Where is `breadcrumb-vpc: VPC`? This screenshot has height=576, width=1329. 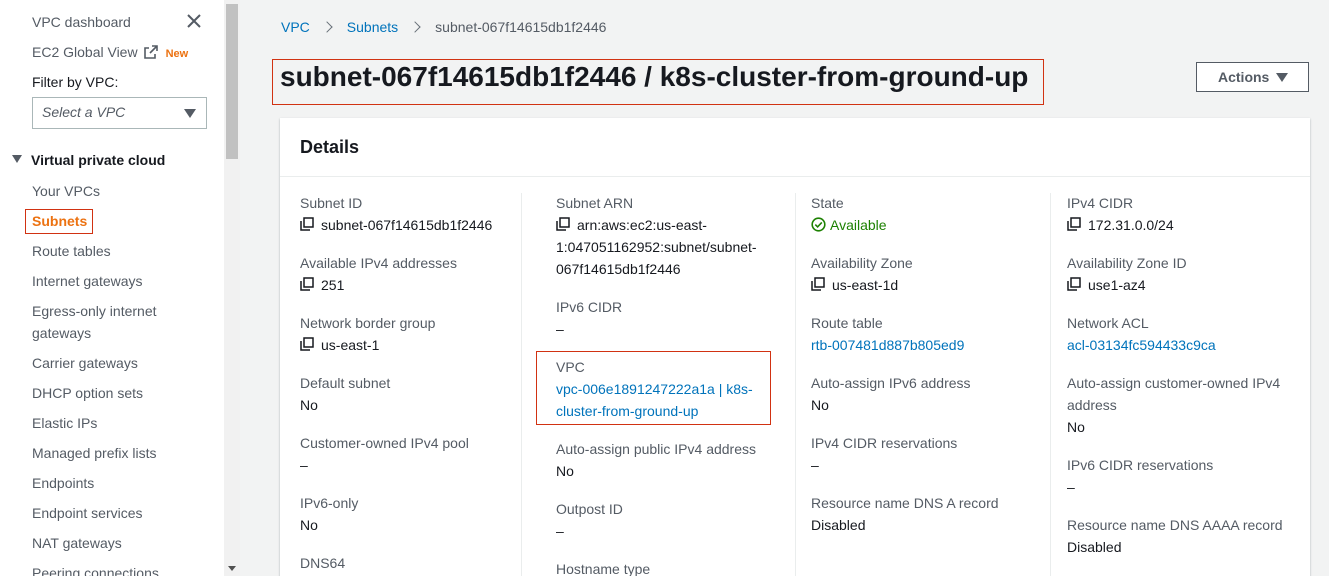 breadcrumb-vpc: VPC is located at coordinates (295, 27).